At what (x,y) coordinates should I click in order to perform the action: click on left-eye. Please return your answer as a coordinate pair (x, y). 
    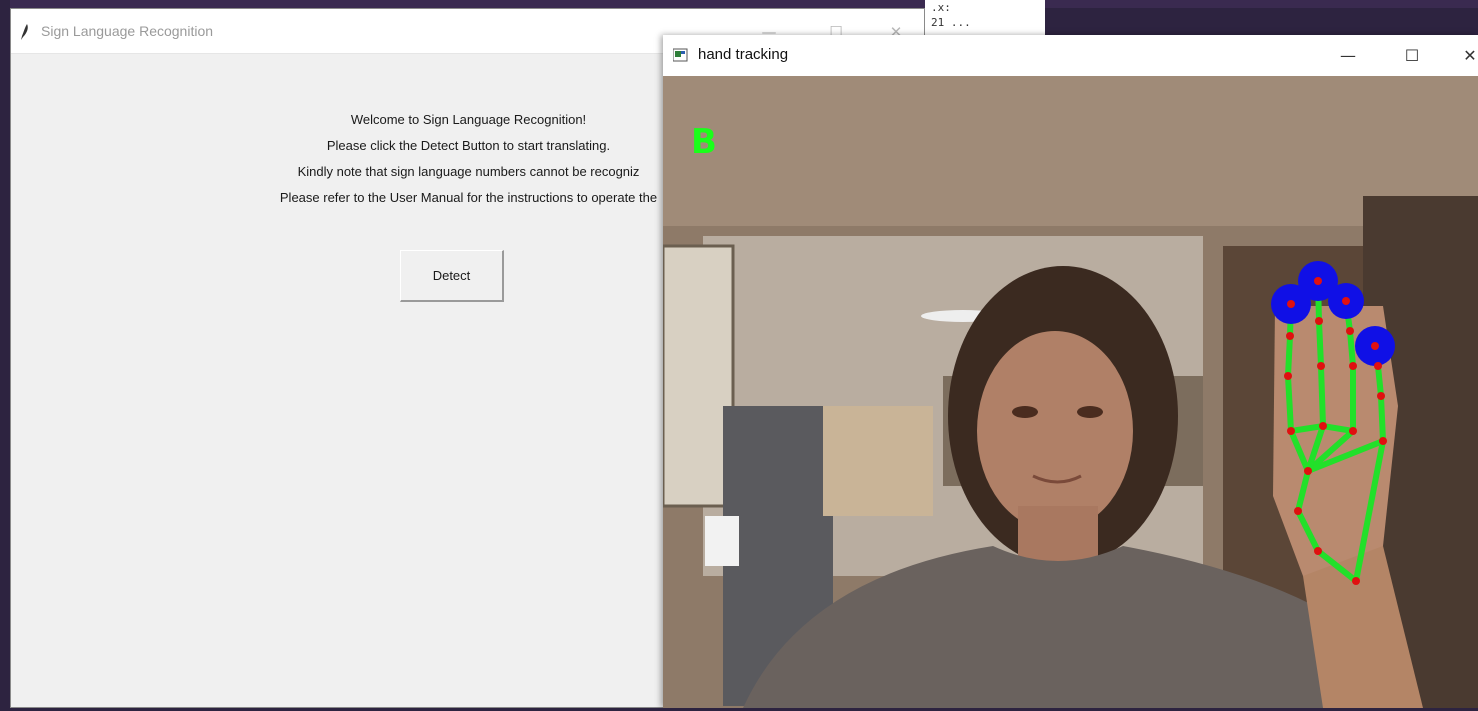
    Looking at the image, I should click on (1025, 412).